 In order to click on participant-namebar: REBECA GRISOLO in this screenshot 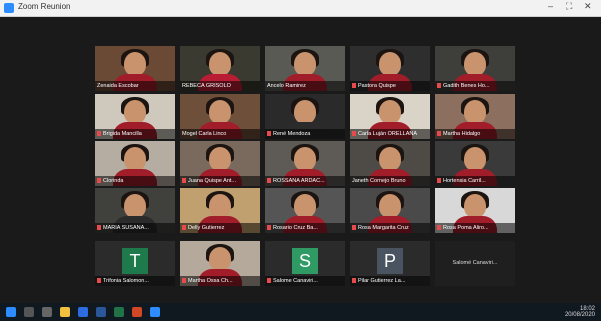, I will do `click(220, 86)`.